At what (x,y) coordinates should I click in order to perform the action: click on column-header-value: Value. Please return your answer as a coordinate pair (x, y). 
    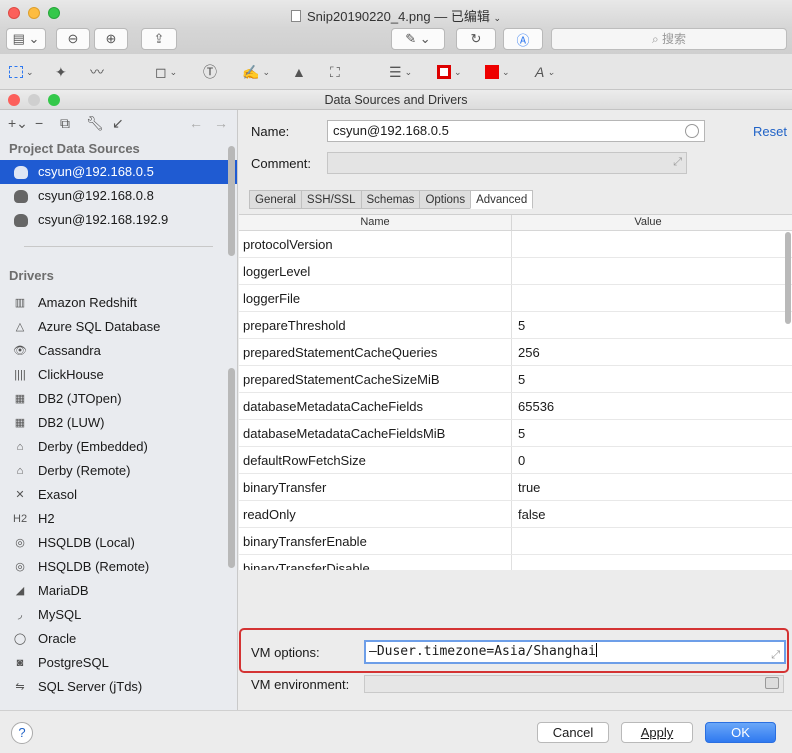
    Looking at the image, I should click on (648, 222).